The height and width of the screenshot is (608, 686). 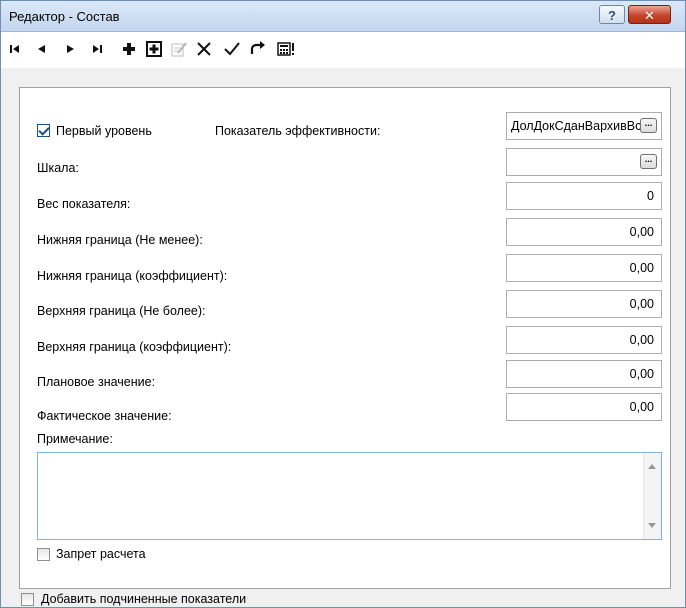 I want to click on planned-label: Плановое значение:, so click(x=96, y=382).